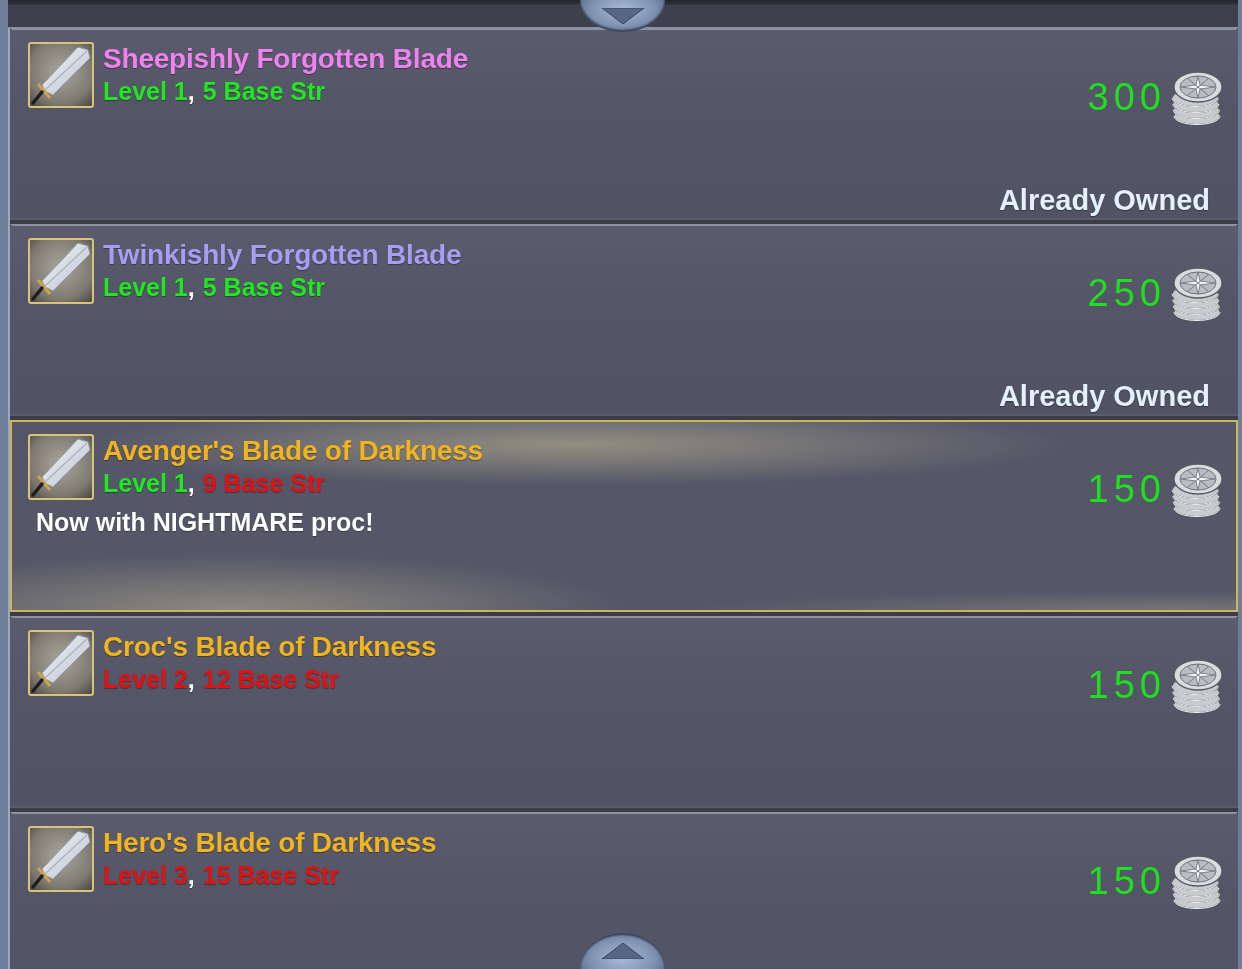 The image size is (1242, 969). Describe the element at coordinates (1126, 293) in the screenshot. I see `price-text: 250` at that location.